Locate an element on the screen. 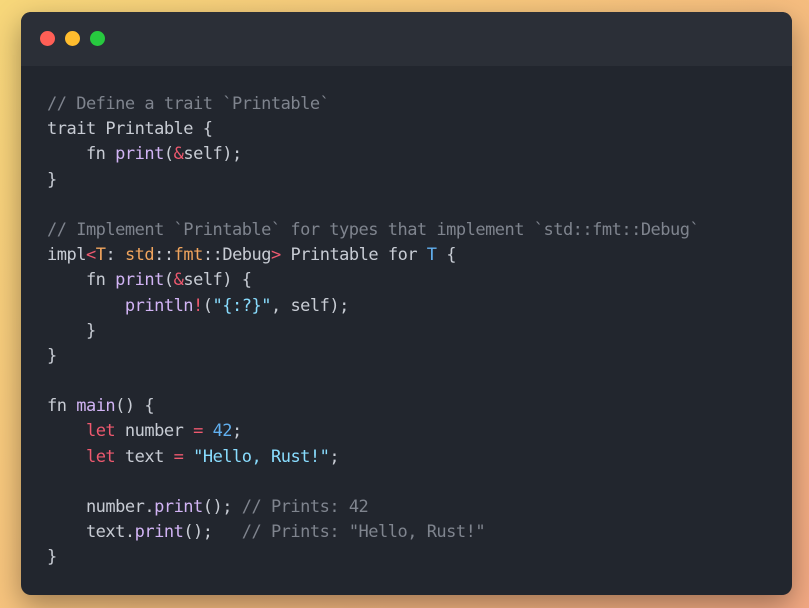 This screenshot has width=809, height=608. code-token: : is located at coordinates (115, 255).